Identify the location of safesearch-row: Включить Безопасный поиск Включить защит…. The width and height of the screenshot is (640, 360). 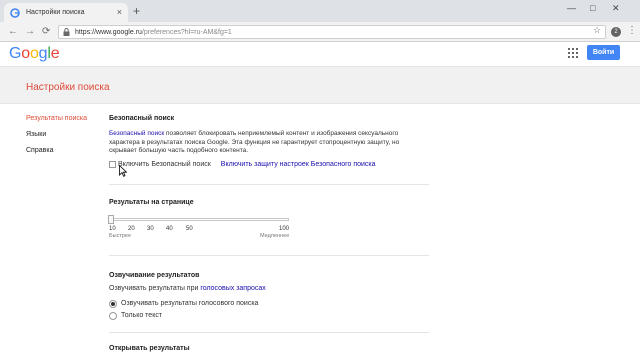
(269, 165).